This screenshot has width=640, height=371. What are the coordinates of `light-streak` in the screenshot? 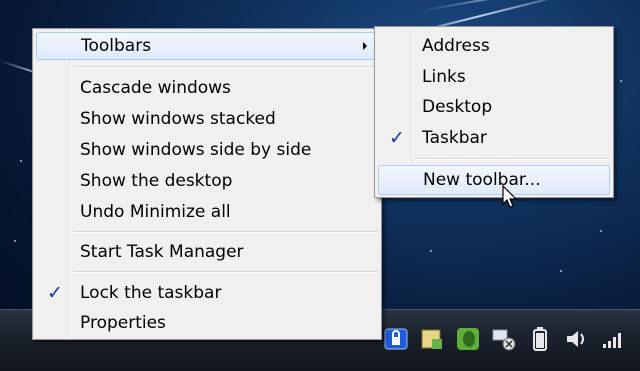 It's located at (493, 6).